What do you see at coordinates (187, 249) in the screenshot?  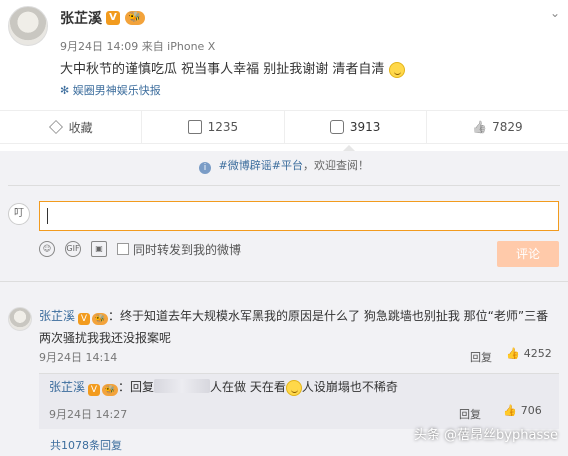 I see `forward-label: 同时转发到我的微博` at bounding box center [187, 249].